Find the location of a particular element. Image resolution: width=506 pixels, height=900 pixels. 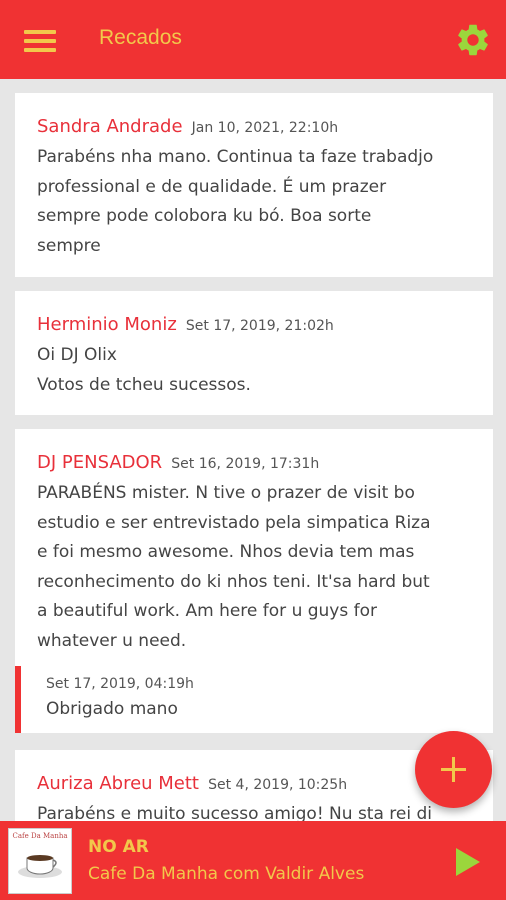

message-text: Oi DJ Olix Votos de tcheu sucessos. is located at coordinates (144, 370).